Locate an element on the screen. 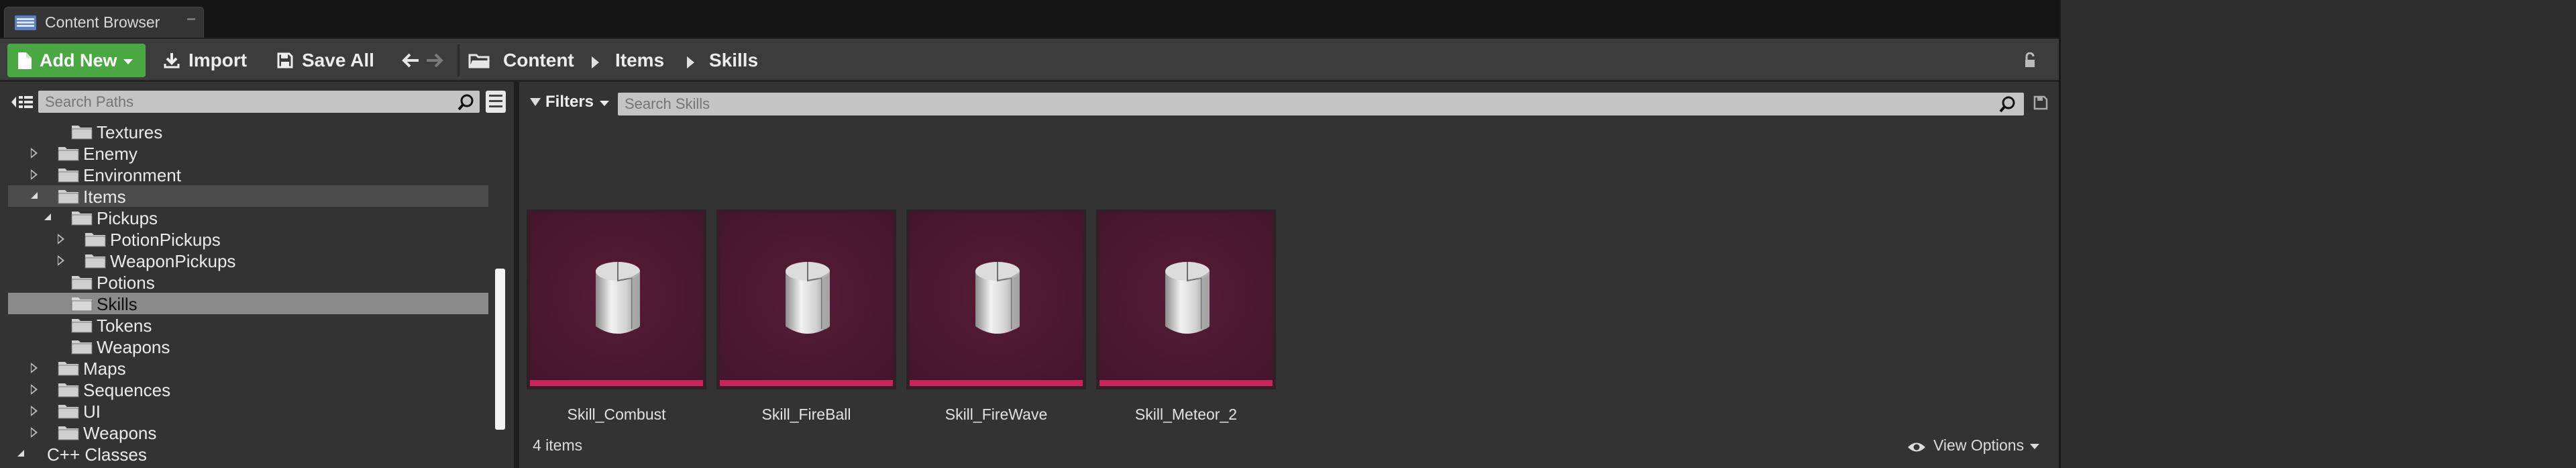 The image size is (2576, 468). save-all-button: Save All is located at coordinates (325, 61).